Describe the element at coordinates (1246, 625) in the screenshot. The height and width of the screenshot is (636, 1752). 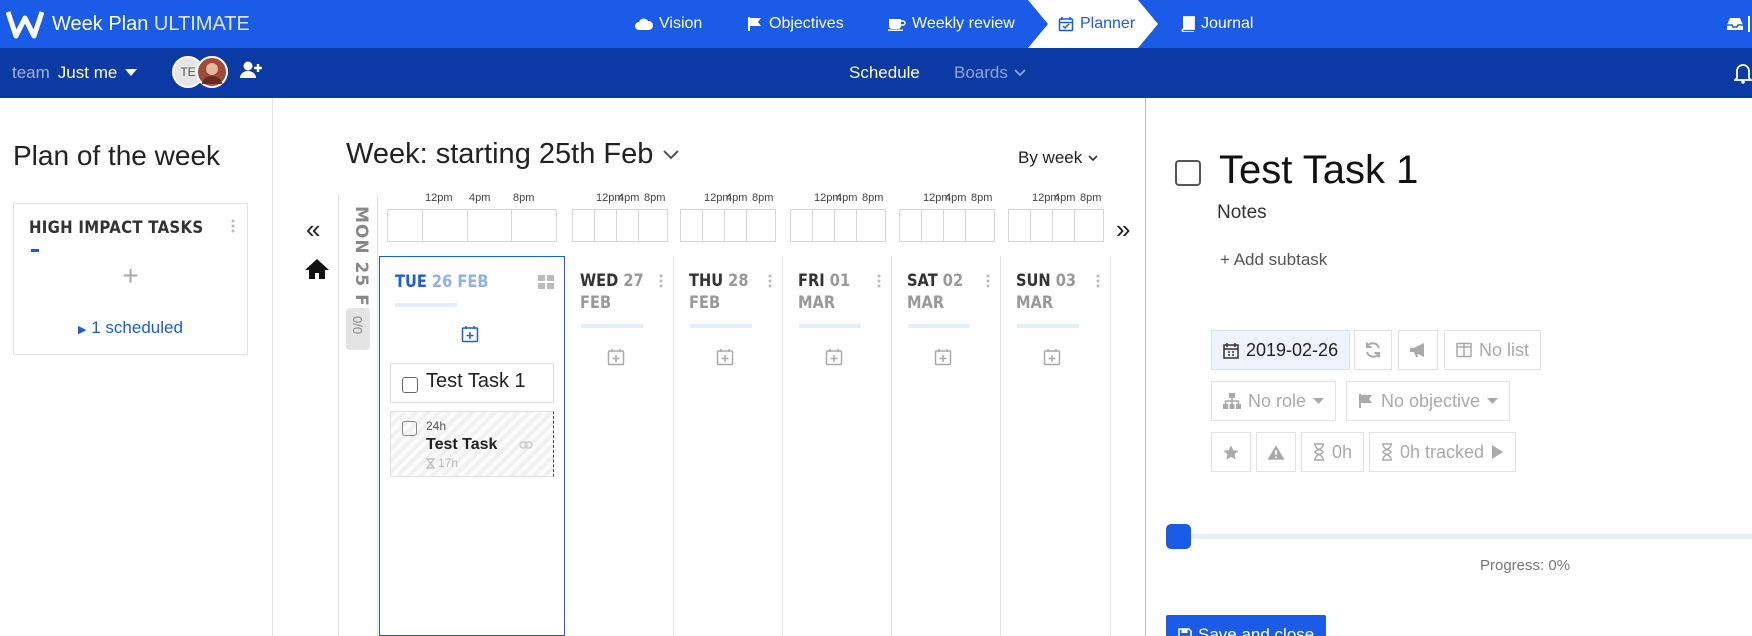
I see `save-and-close-button: Save and close` at that location.